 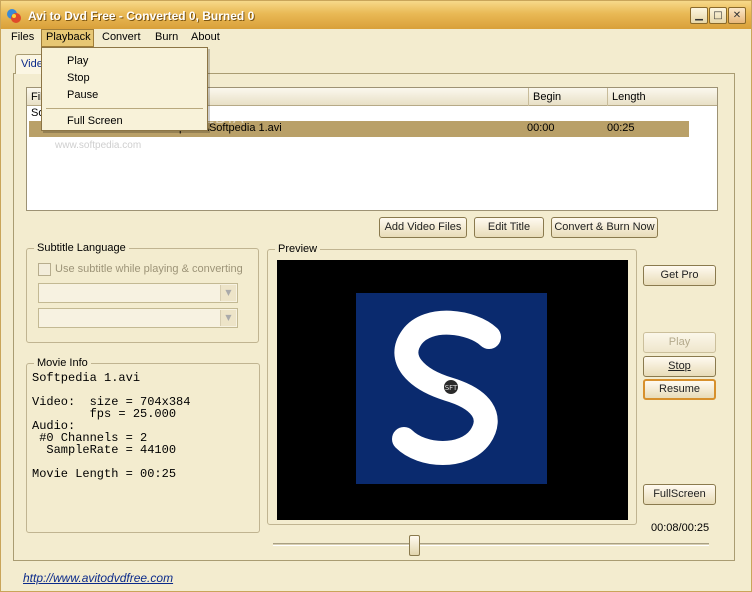 What do you see at coordinates (568, 97) in the screenshot?
I see `column-begin: Begin` at bounding box center [568, 97].